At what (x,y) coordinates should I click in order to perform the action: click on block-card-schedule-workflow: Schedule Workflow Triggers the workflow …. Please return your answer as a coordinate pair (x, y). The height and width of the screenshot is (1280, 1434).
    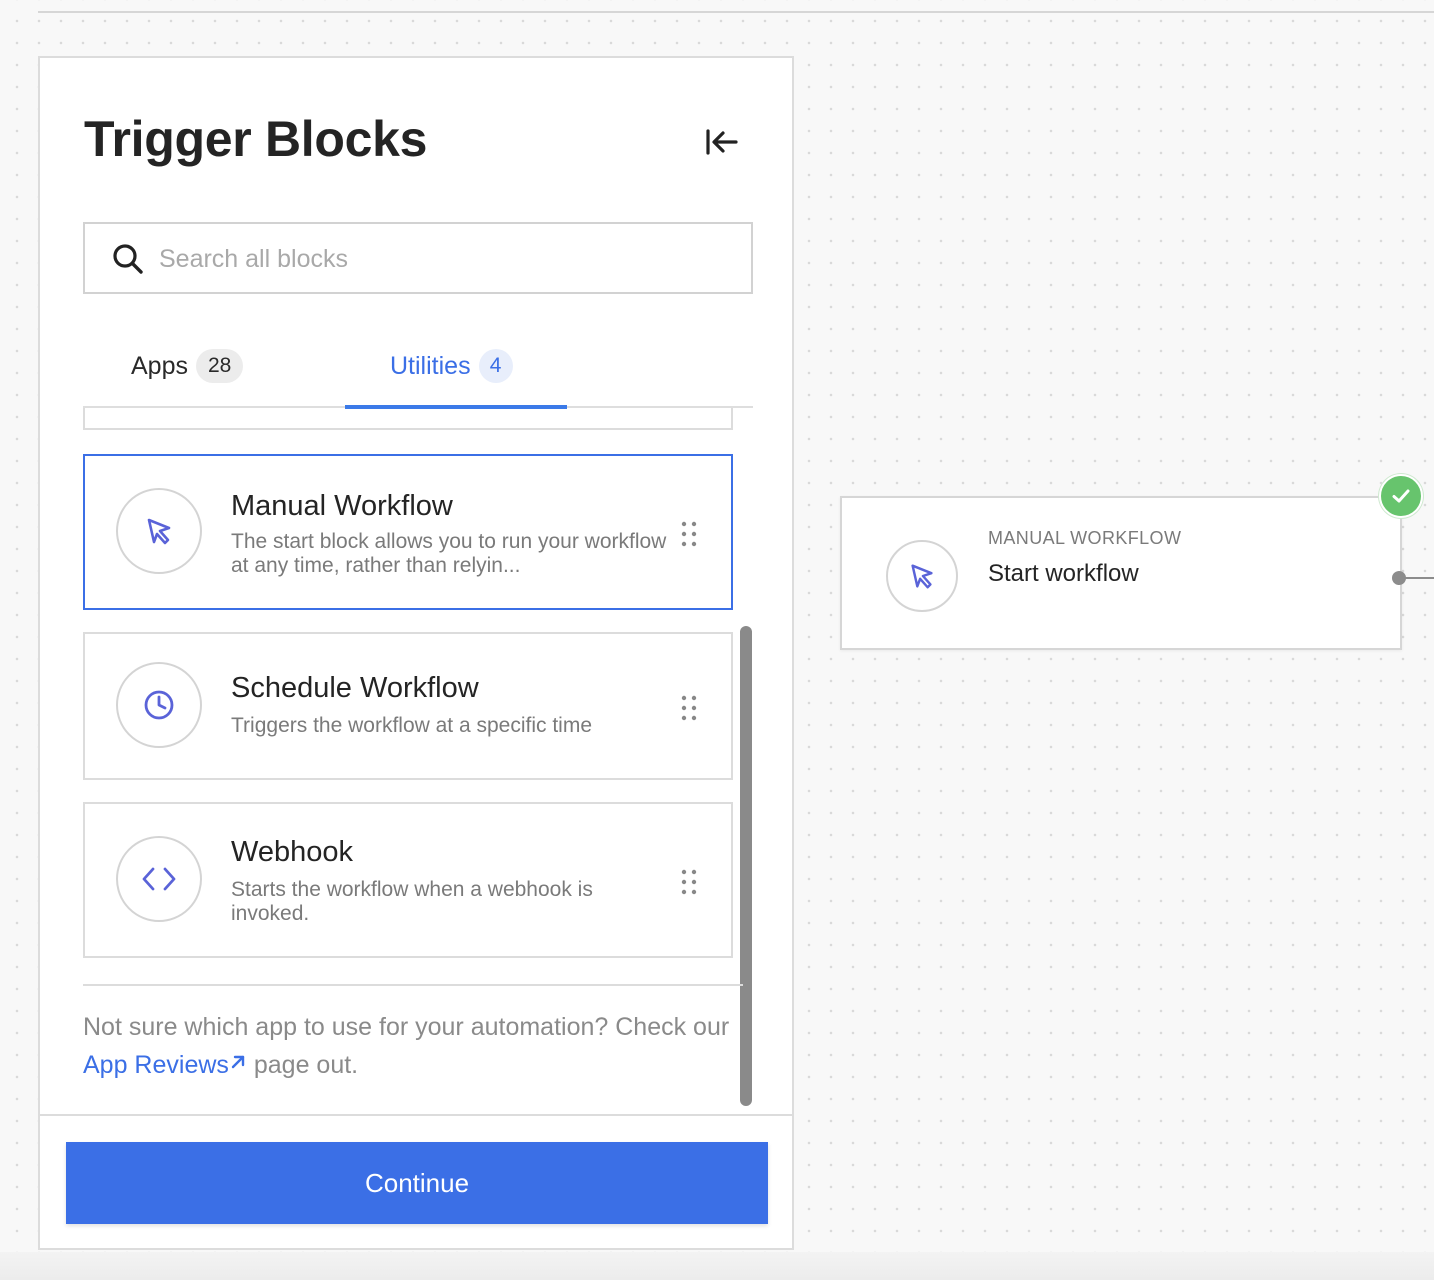
    Looking at the image, I should click on (408, 706).